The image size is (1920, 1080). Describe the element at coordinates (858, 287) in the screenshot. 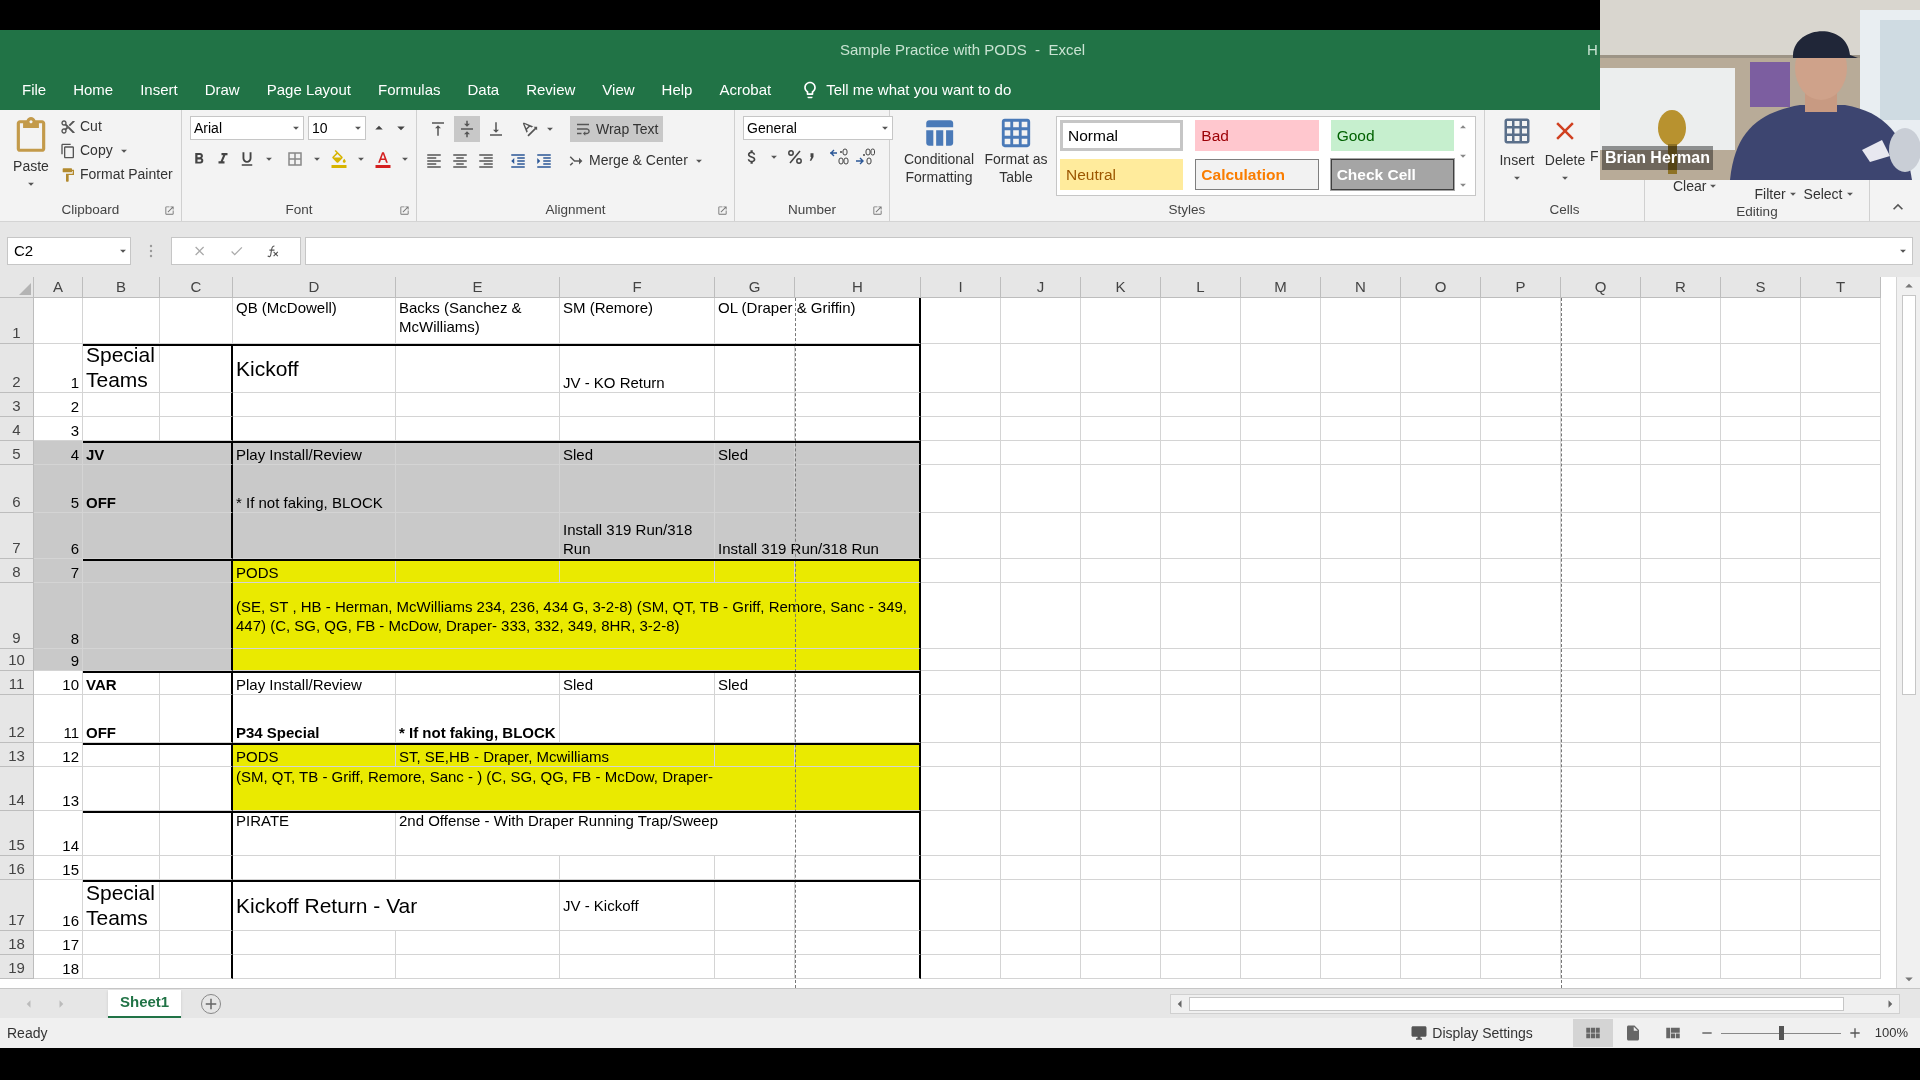

I see `column-header: H` at that location.